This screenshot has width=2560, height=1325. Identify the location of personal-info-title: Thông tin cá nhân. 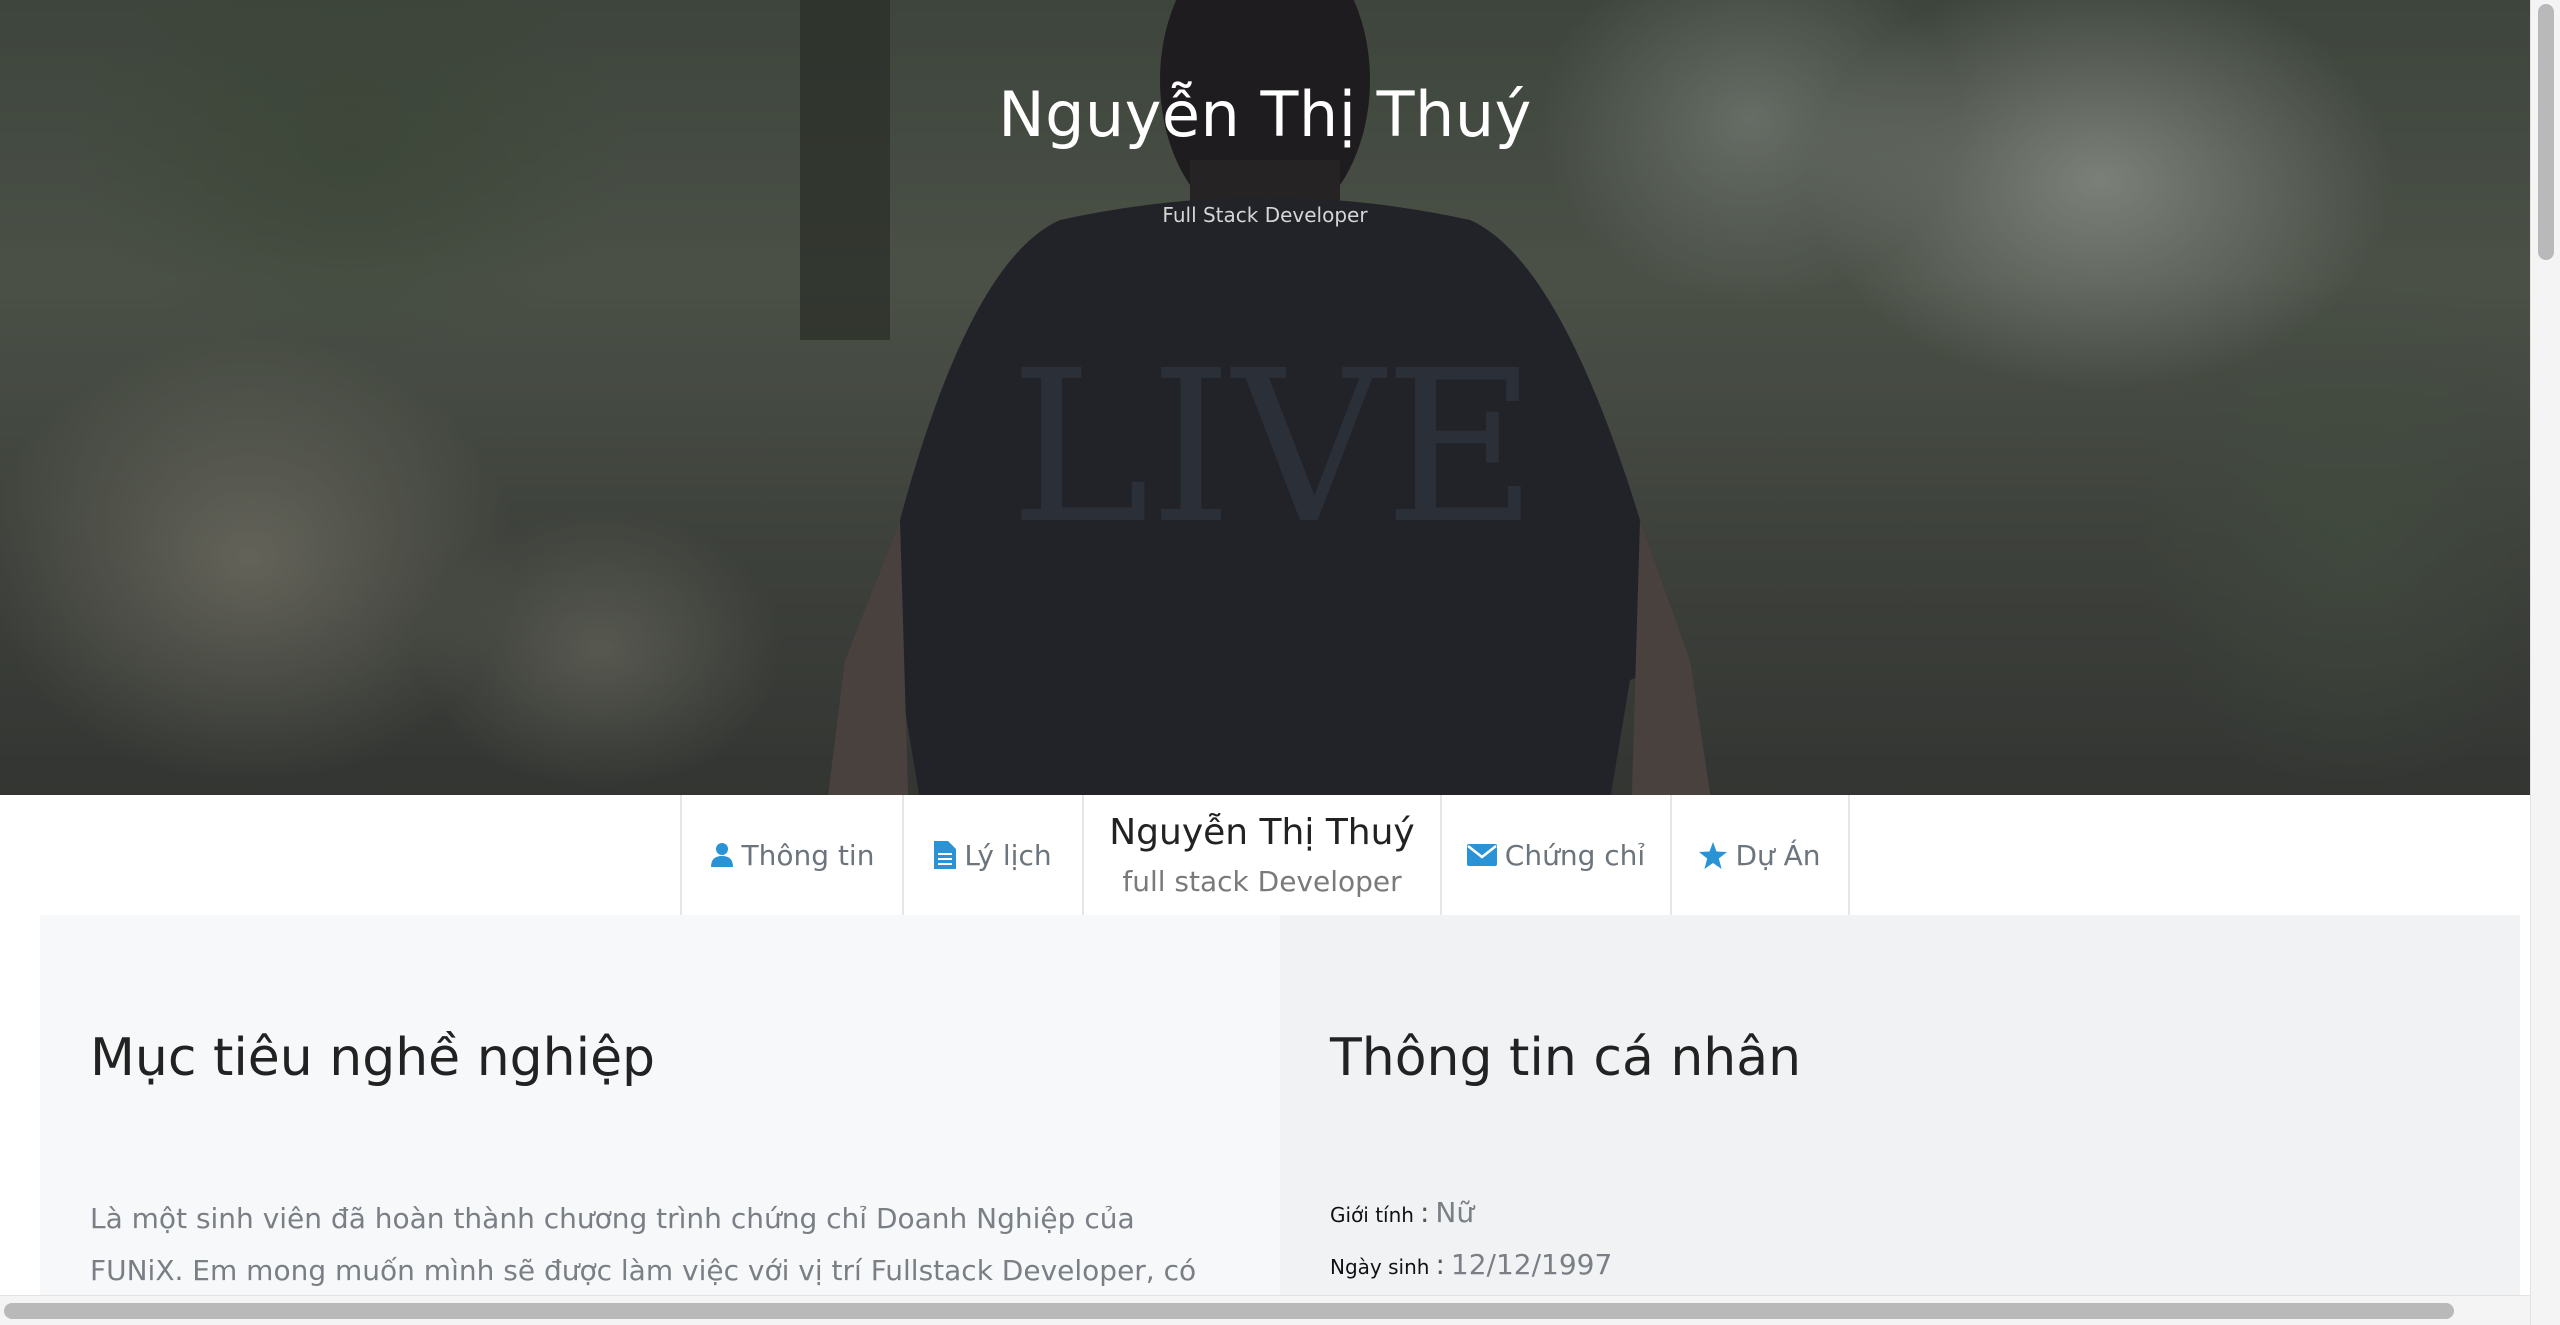
(1566, 1058).